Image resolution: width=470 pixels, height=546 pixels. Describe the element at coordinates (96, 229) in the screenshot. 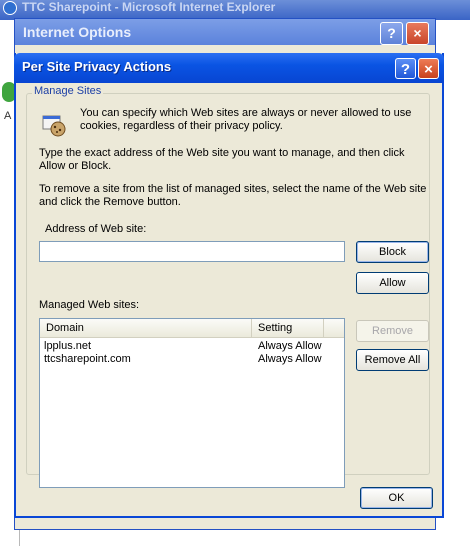

I see `address-label: Address of Web site:` at that location.